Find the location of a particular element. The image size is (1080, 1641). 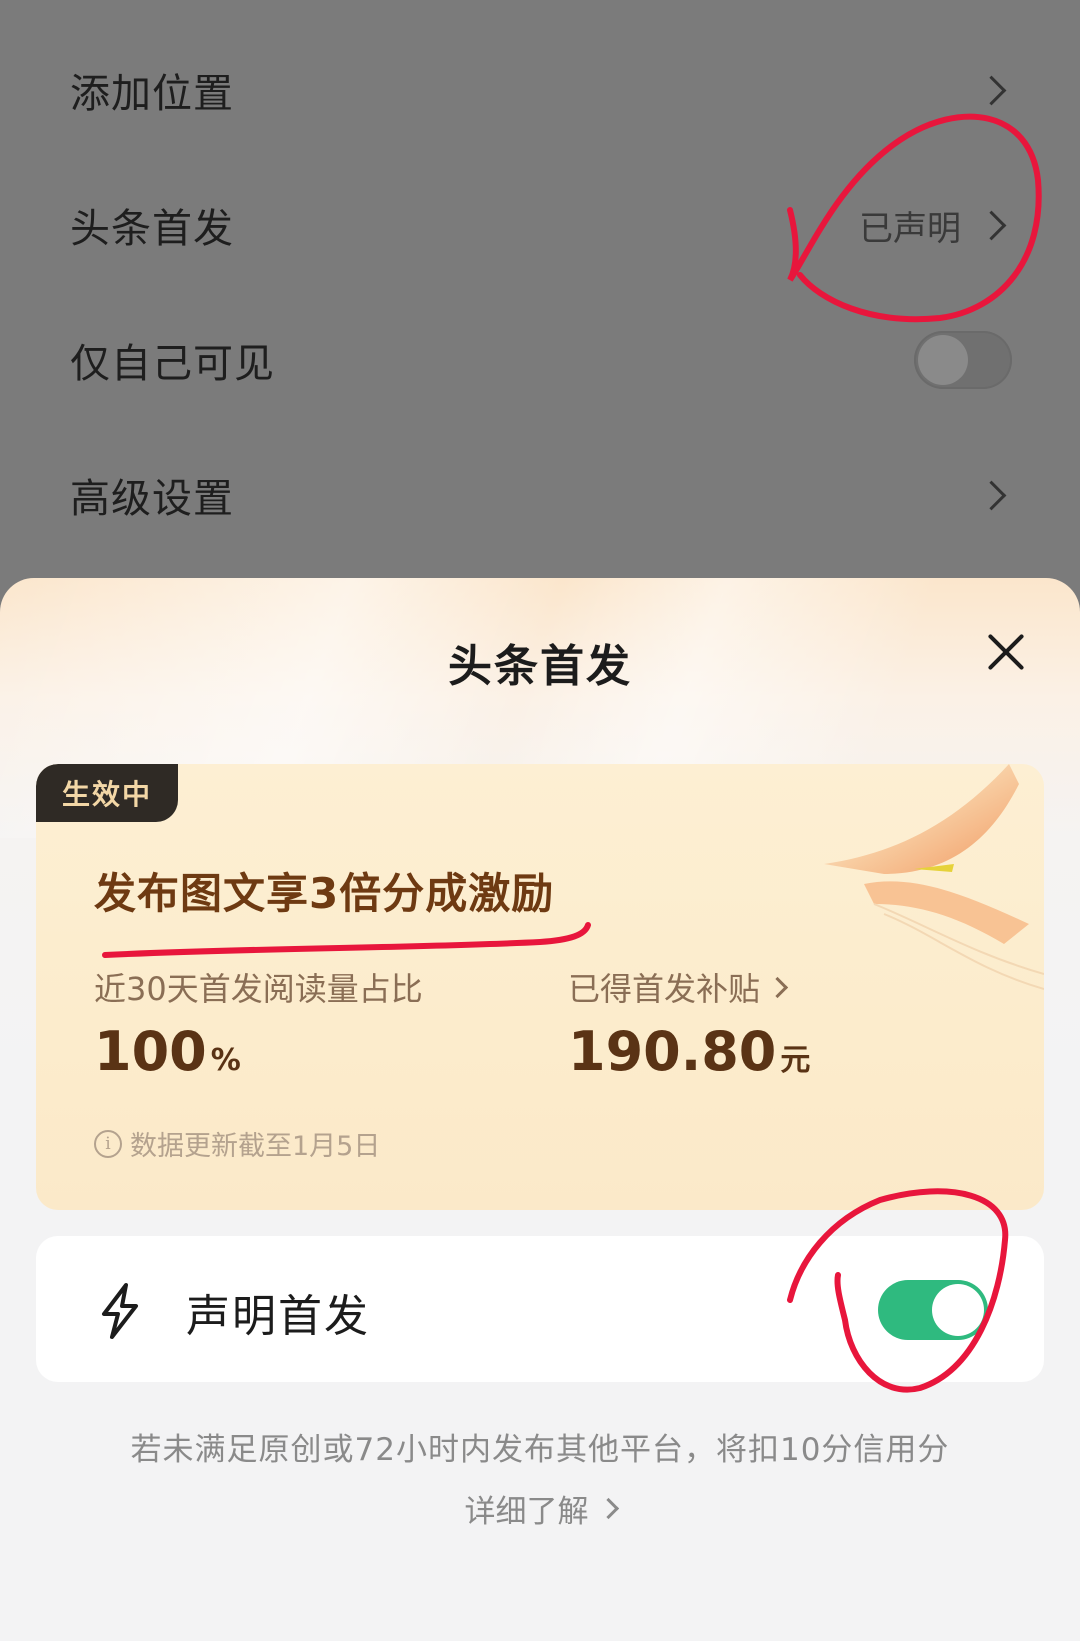

subsidy-unit: 元 is located at coordinates (795, 1060).